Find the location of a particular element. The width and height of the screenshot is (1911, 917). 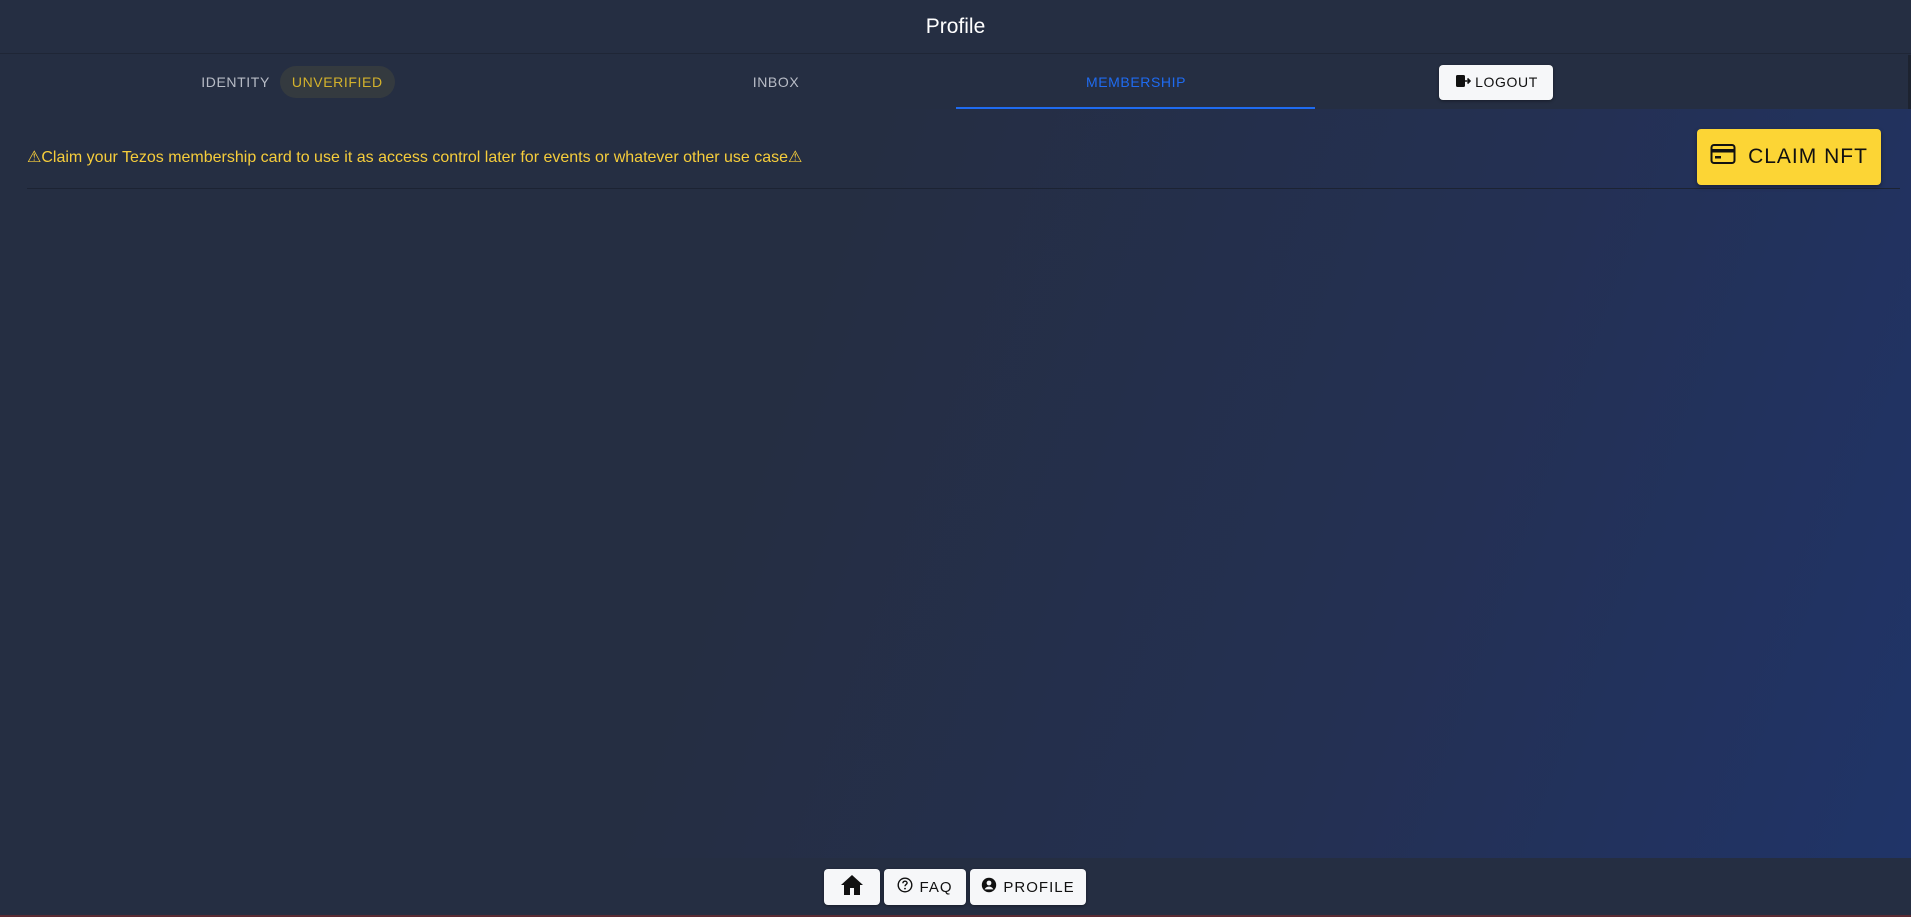

logout-icon is located at coordinates (1463, 82).